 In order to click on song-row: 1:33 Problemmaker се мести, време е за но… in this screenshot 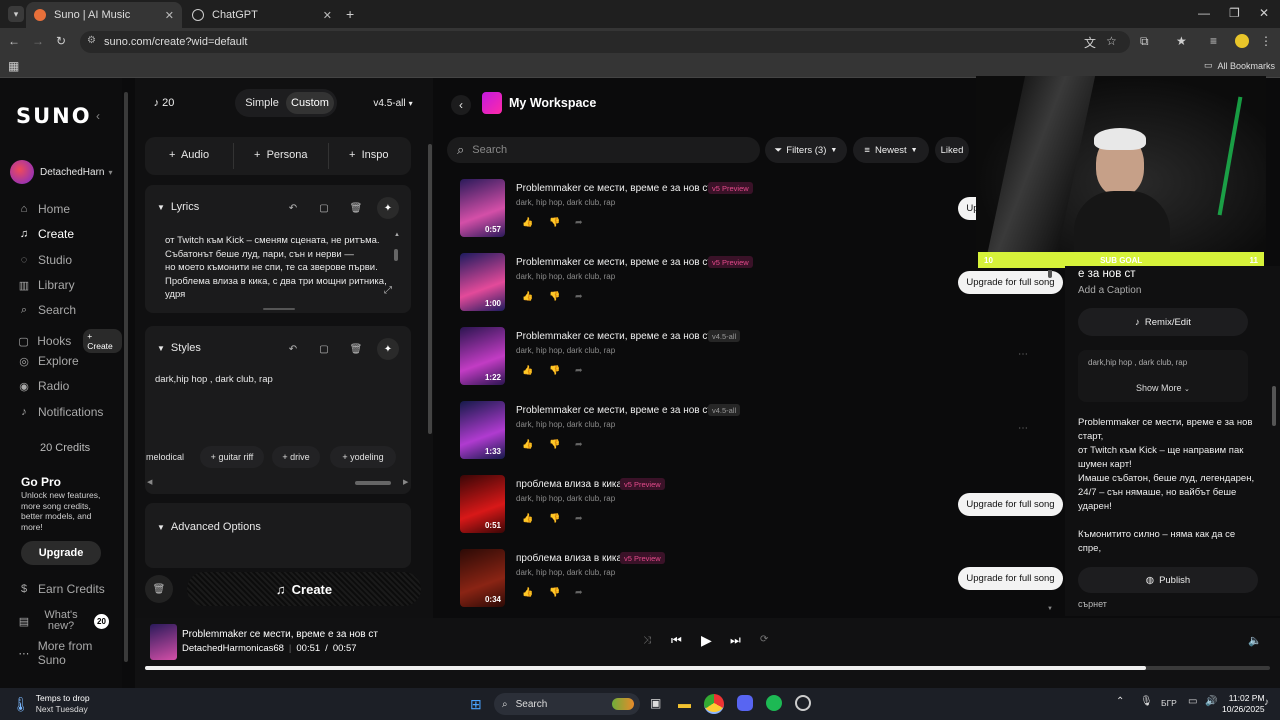, I will do `click(760, 436)`.